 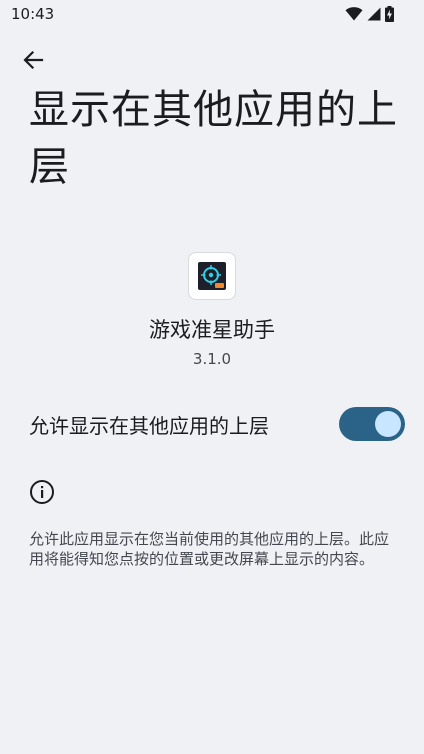 I want to click on back-button, so click(x=33, y=62).